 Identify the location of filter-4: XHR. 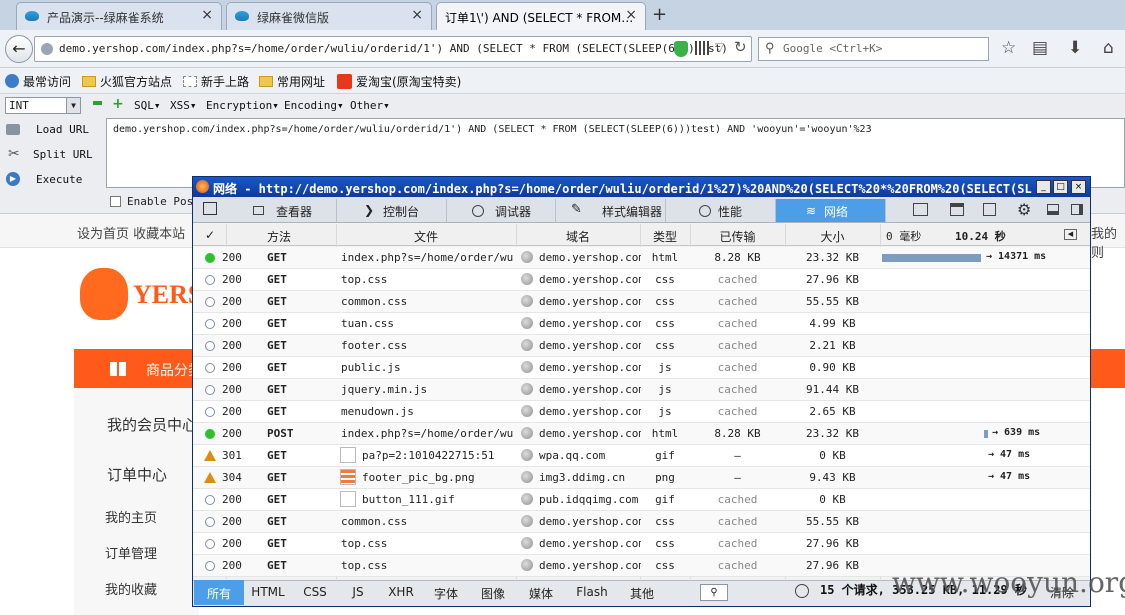
(401, 592).